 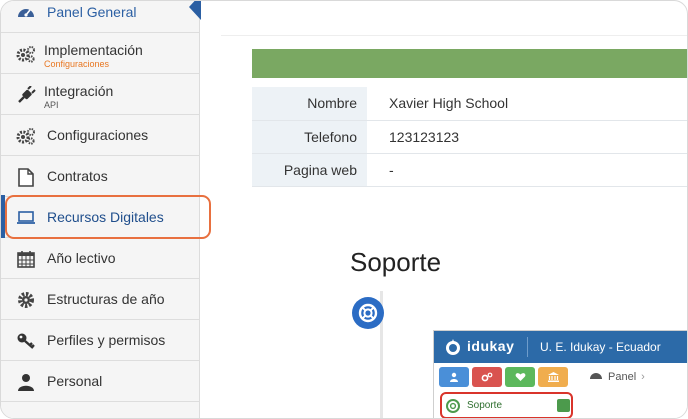 What do you see at coordinates (520, 377) in the screenshot?
I see `heart-icon` at bounding box center [520, 377].